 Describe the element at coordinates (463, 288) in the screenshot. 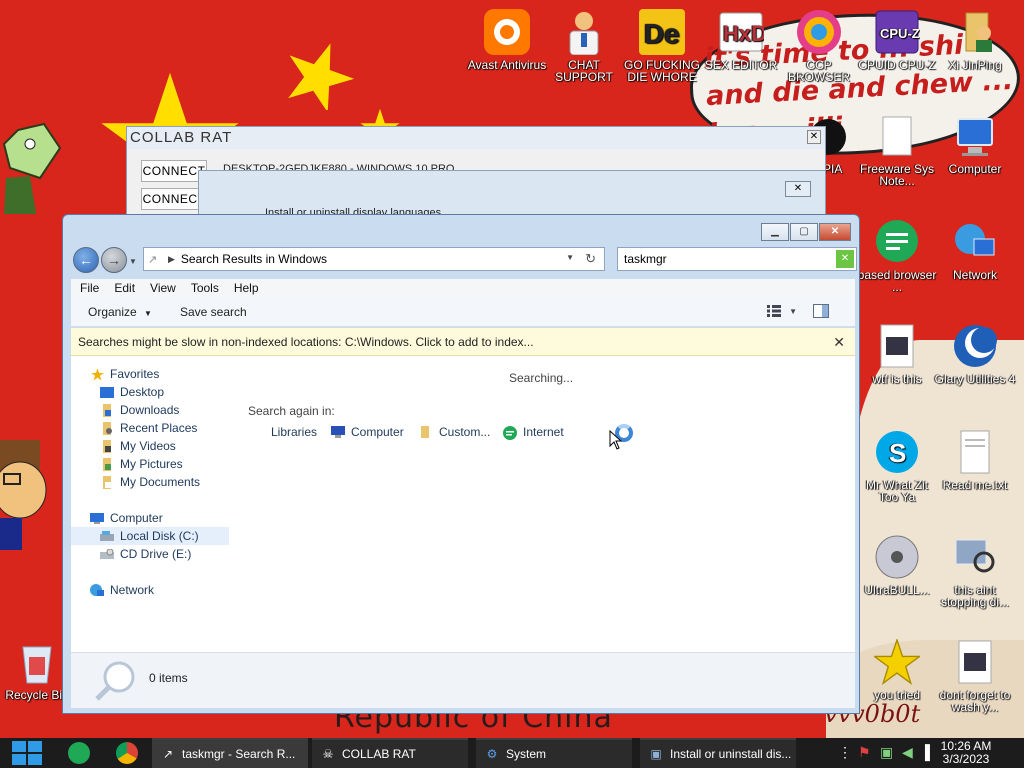

I see `menu-bar: File Edit View Tools Help` at that location.